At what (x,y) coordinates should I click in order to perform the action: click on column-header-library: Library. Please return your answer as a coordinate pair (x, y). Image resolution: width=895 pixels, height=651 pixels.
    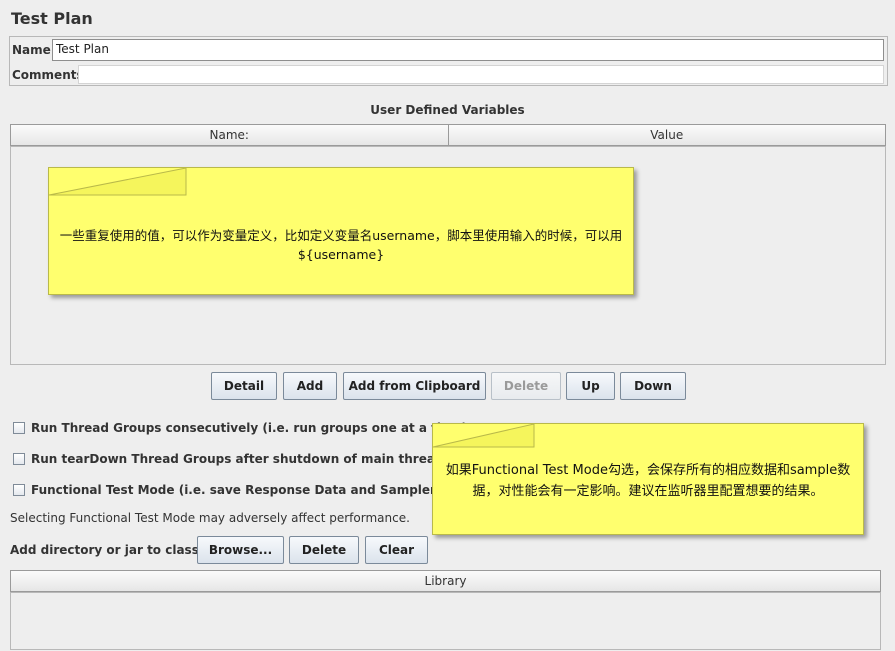
    Looking at the image, I should click on (445, 581).